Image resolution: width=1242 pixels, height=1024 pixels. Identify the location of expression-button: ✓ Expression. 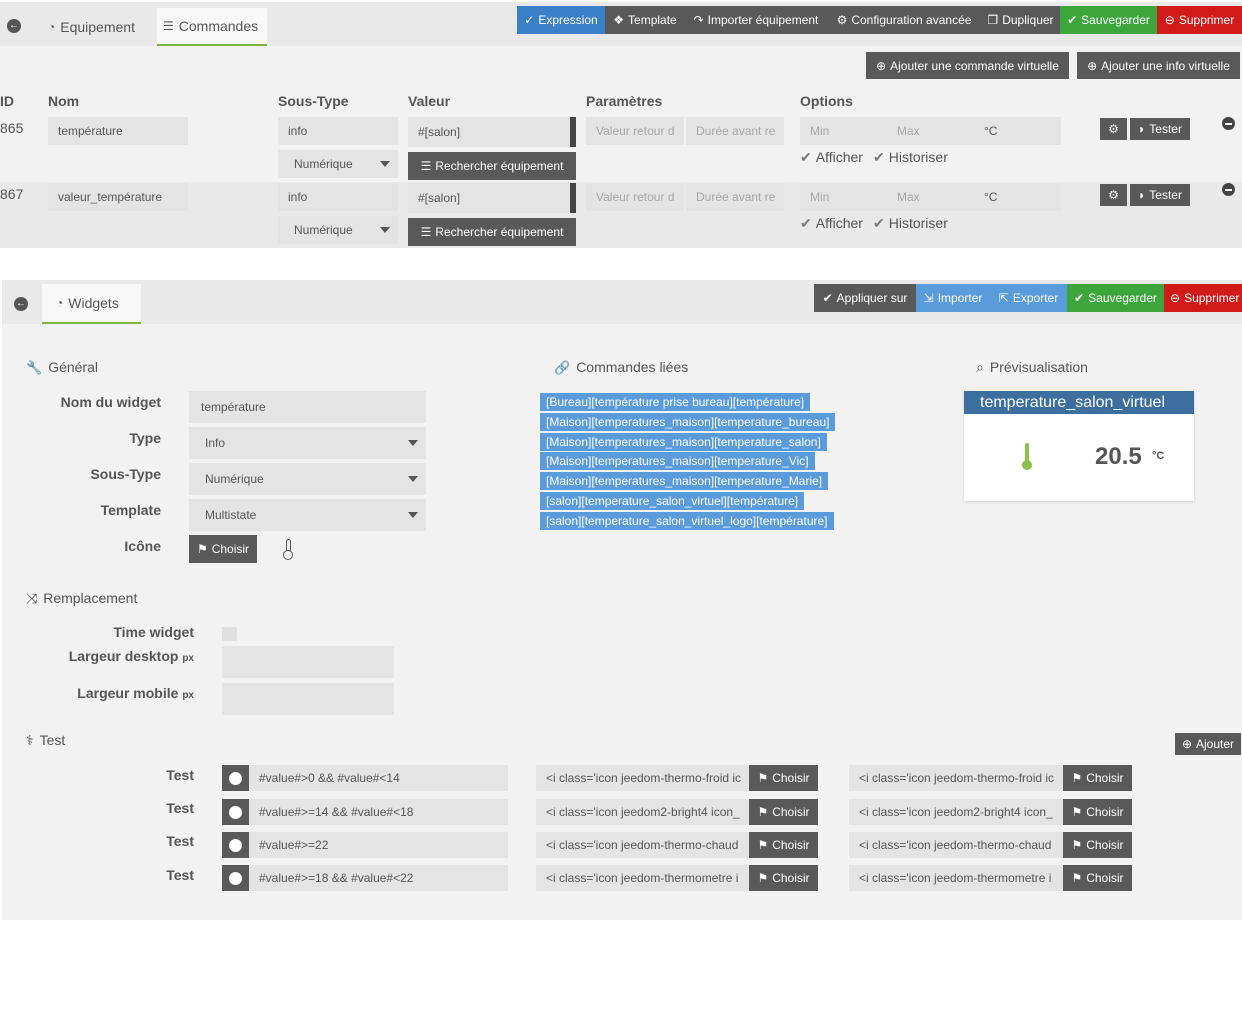
(561, 20).